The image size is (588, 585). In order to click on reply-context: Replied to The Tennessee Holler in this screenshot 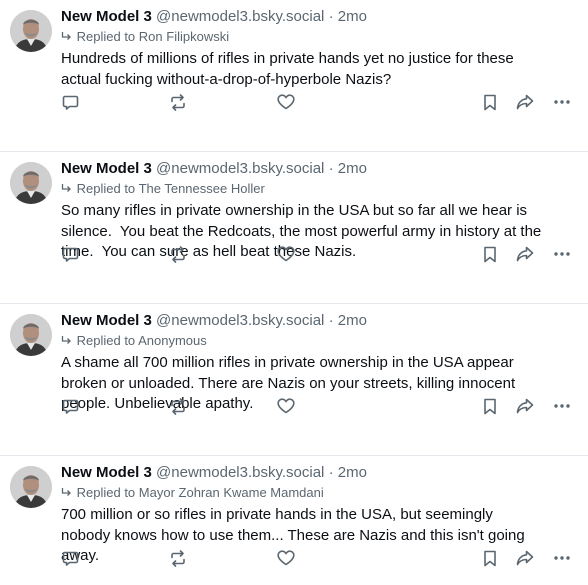, I will do `click(318, 189)`.